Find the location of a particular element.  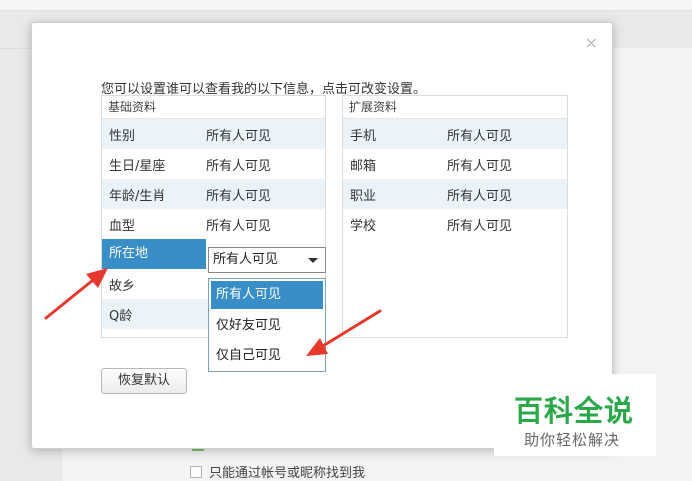

table-row: 手机 所有人可见 is located at coordinates (455, 134).